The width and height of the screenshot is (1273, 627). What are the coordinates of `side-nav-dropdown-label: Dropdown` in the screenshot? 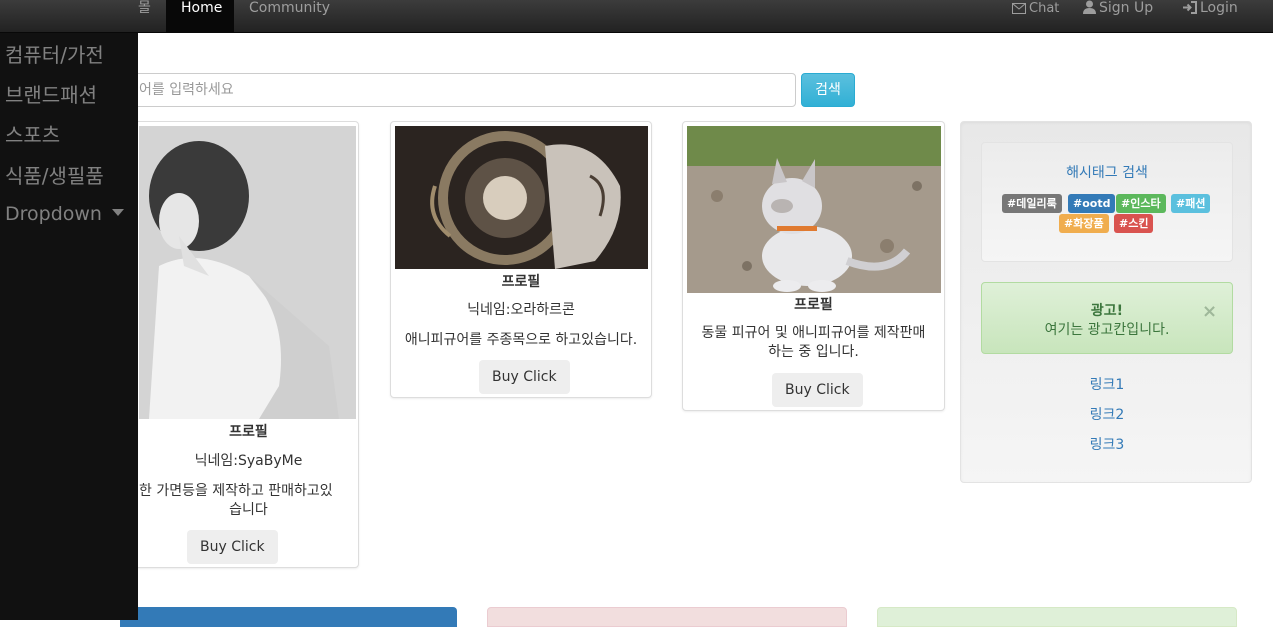 It's located at (53, 214).